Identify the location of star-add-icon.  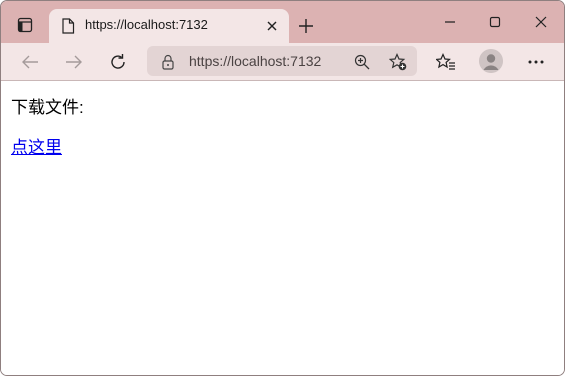
(398, 62).